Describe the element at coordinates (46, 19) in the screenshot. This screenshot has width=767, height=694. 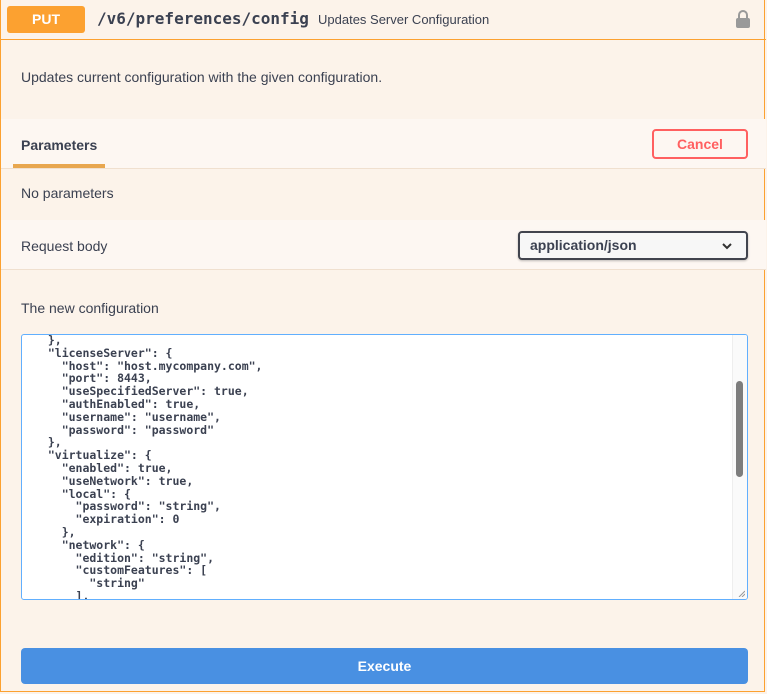
I see `method-badge: PUT` at that location.